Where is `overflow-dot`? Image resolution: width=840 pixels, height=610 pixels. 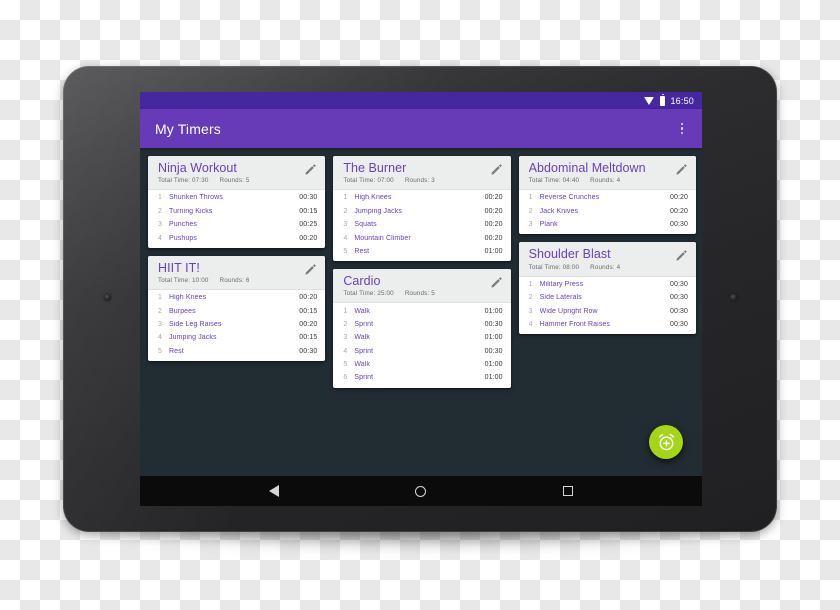 overflow-dot is located at coordinates (682, 124).